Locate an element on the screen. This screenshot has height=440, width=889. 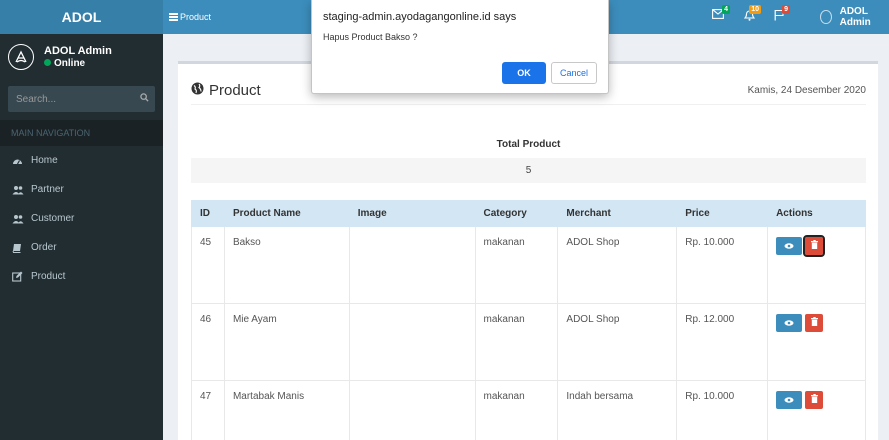
notifications-badge: 10 is located at coordinates (755, 9).